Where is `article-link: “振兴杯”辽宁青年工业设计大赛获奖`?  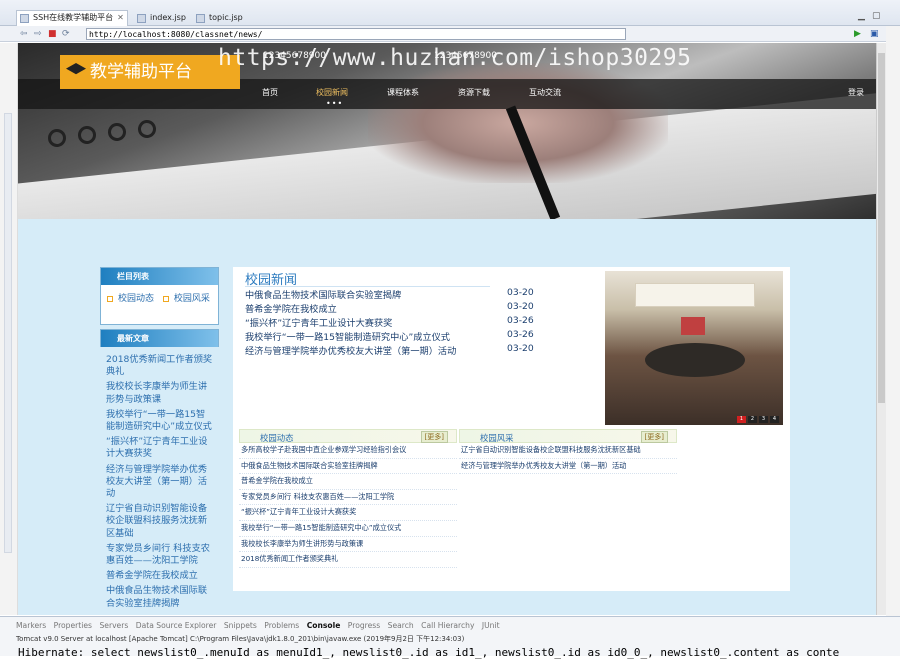
article-link: “振兴杯”辽宁青年工业设计大赛获奖 is located at coordinates (160, 448).